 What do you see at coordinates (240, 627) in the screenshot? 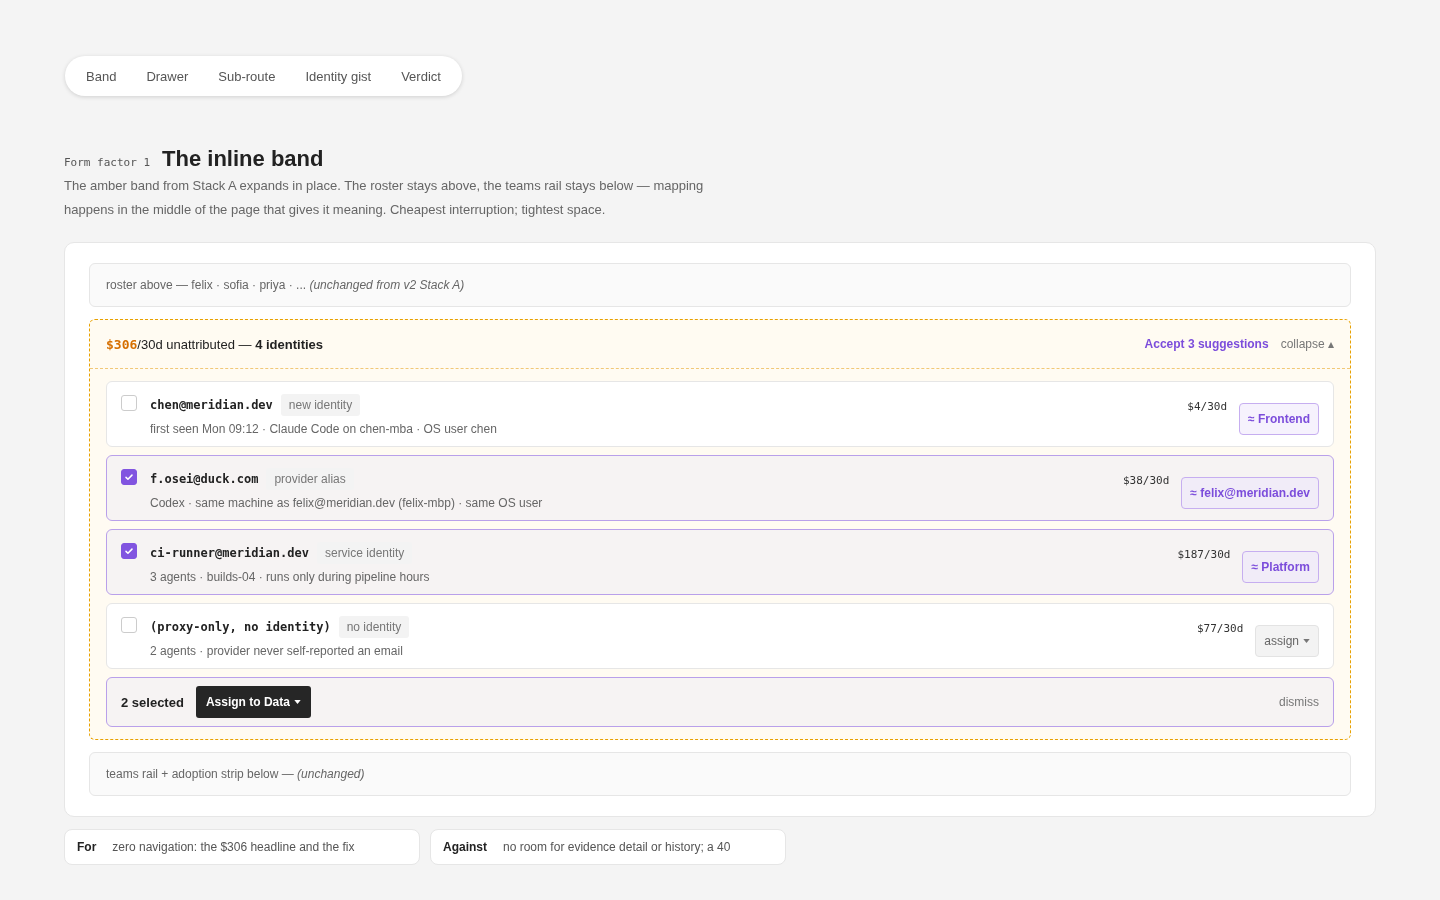
I see `identity-email: (proxy-only, no identity)` at bounding box center [240, 627].